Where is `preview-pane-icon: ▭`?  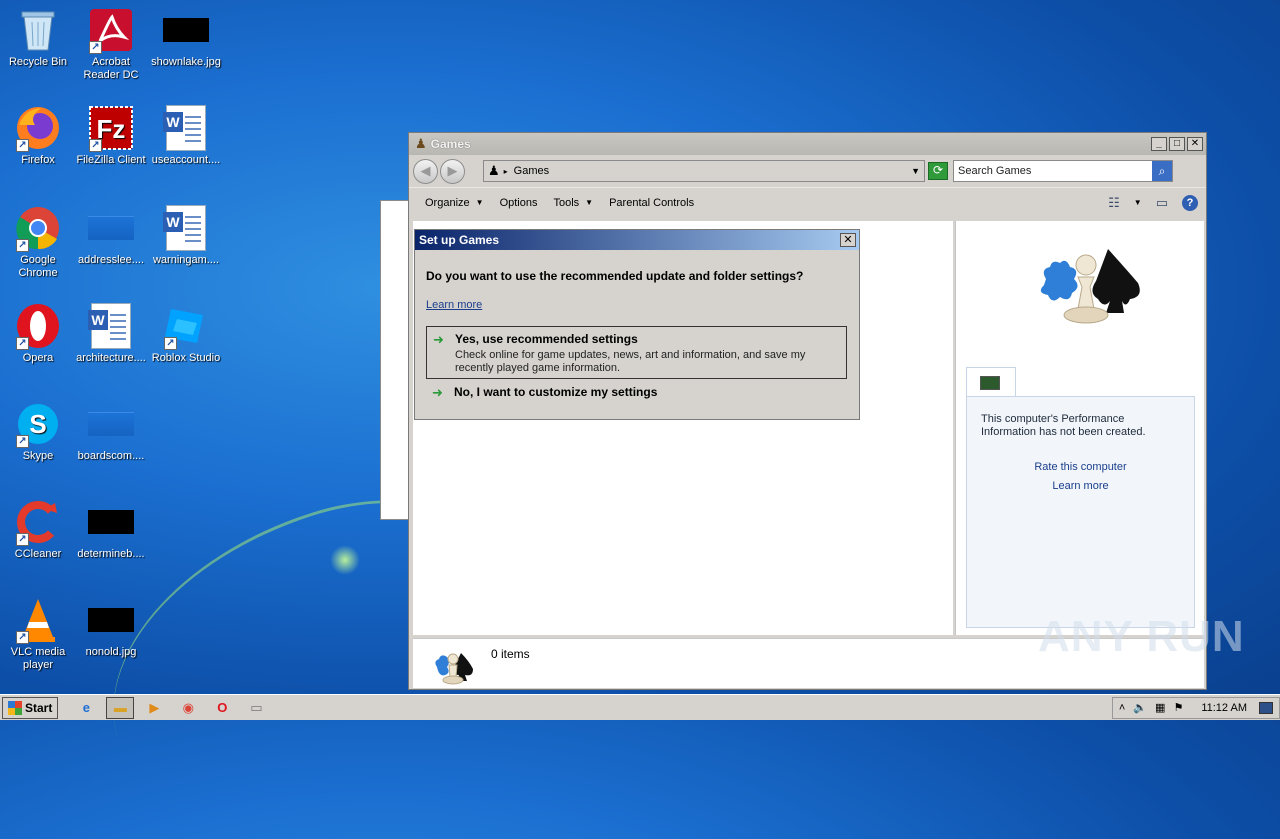 preview-pane-icon: ▭ is located at coordinates (1162, 203).